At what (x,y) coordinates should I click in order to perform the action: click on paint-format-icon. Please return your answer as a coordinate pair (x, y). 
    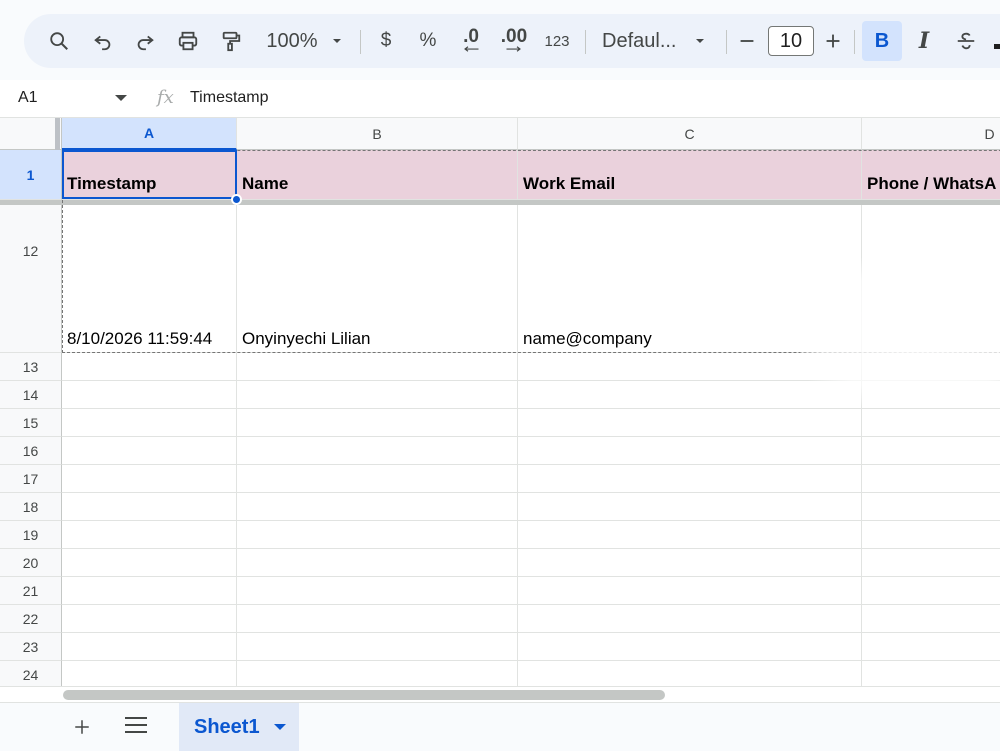
    Looking at the image, I should click on (231, 41).